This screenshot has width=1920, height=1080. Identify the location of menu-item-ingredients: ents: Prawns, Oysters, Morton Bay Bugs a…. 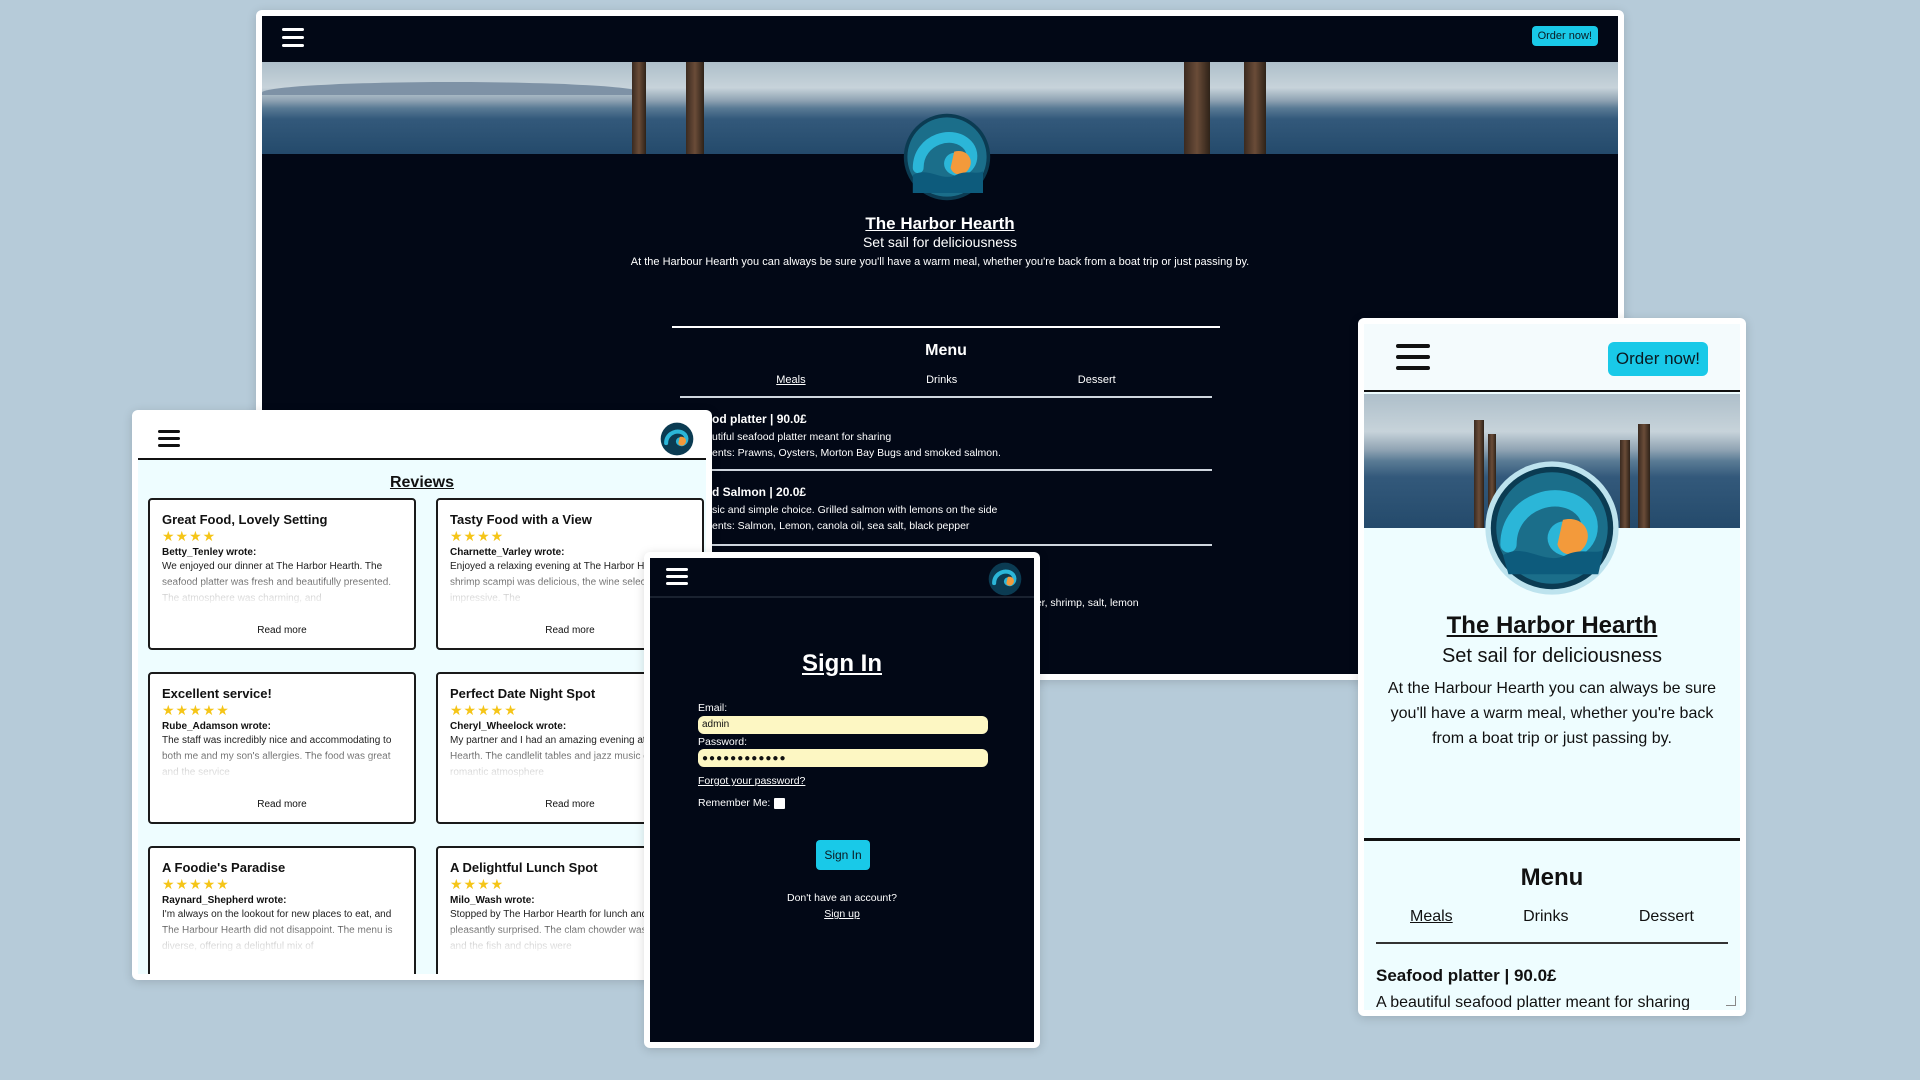
(856, 453).